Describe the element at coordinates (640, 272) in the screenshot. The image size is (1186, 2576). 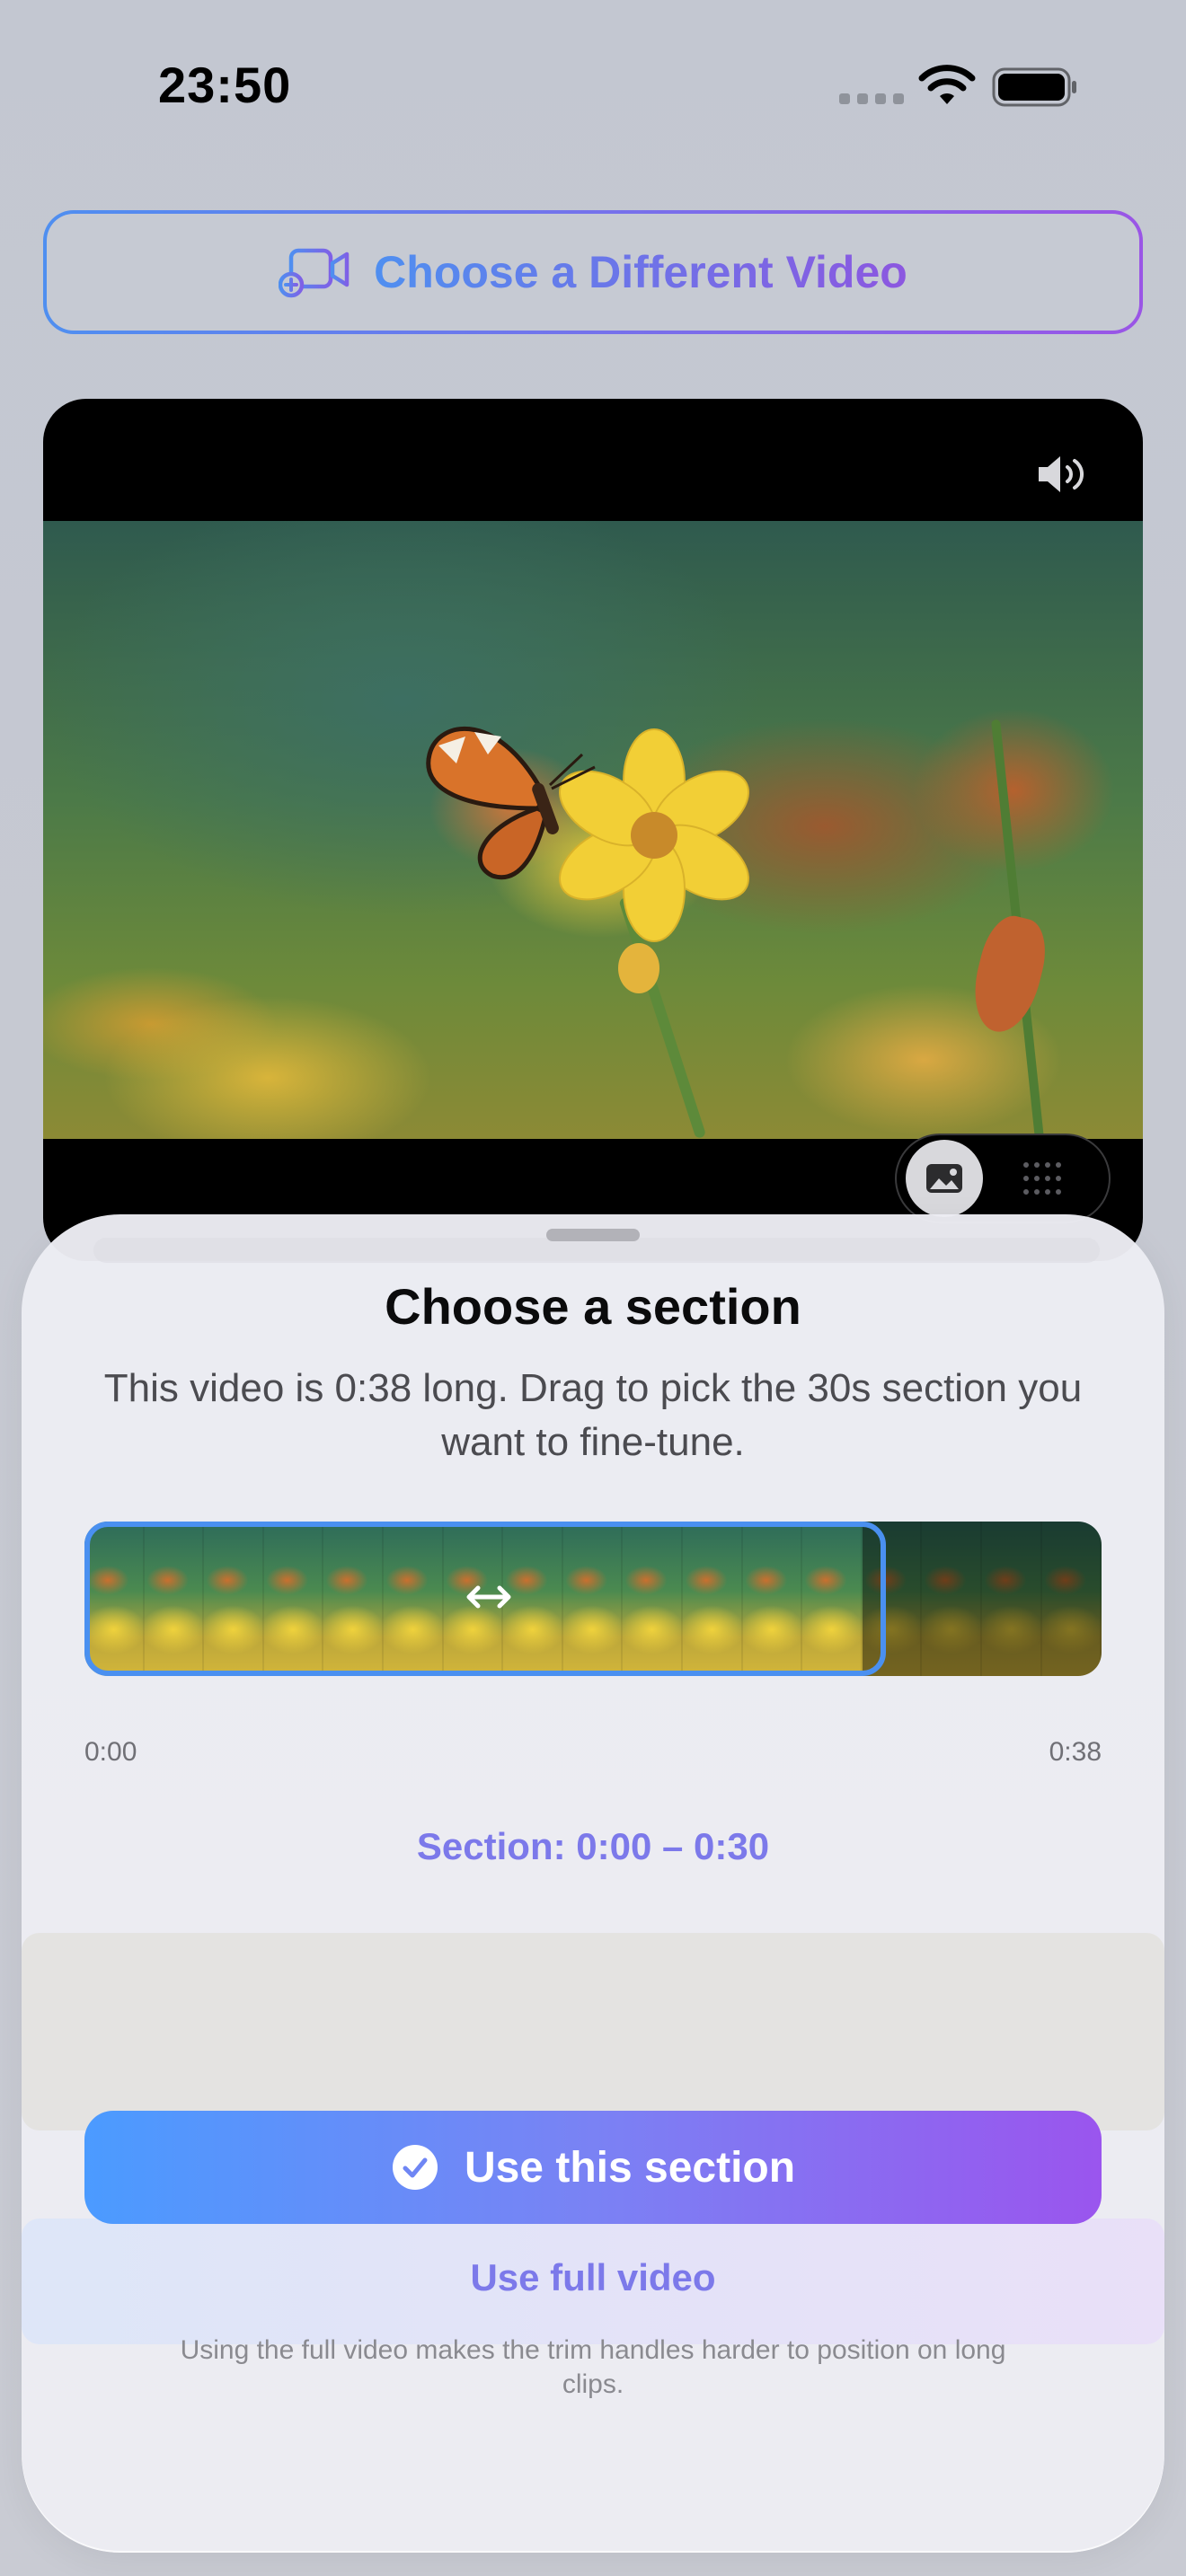
I see `choose-video-label: Choose a Different Video` at that location.